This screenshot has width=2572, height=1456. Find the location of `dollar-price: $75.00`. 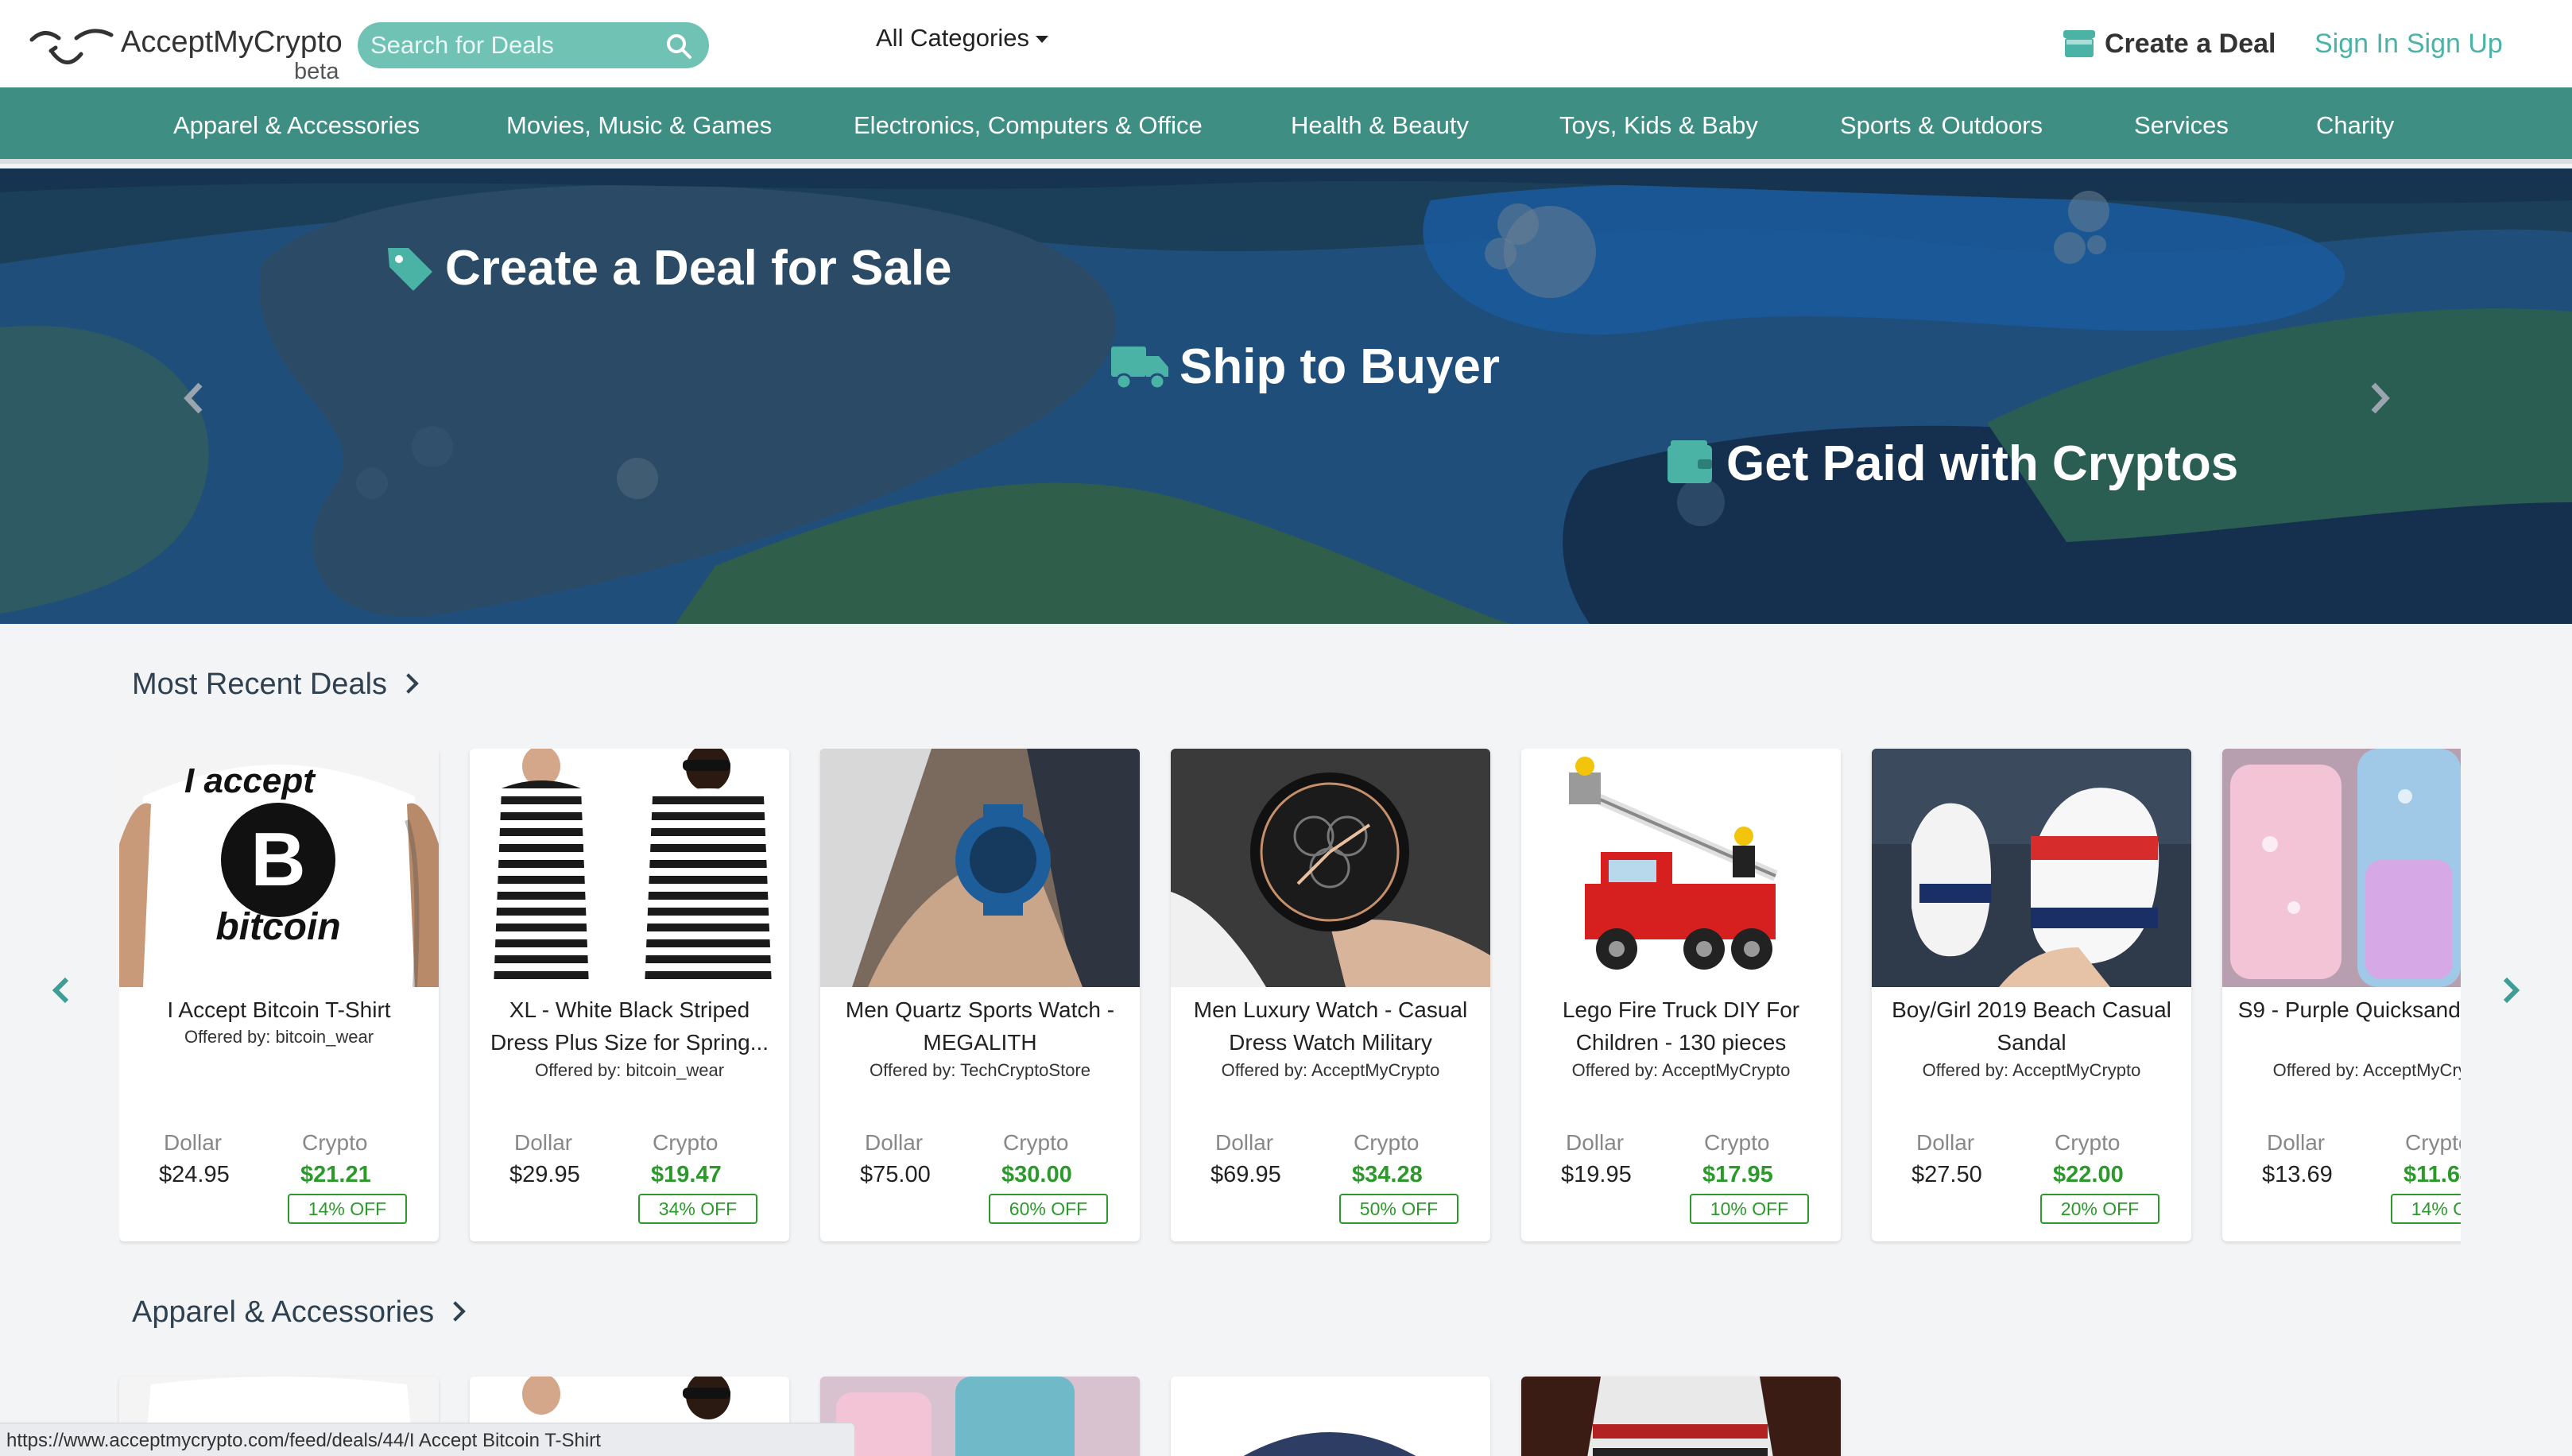

dollar-price: $75.00 is located at coordinates (895, 1174).